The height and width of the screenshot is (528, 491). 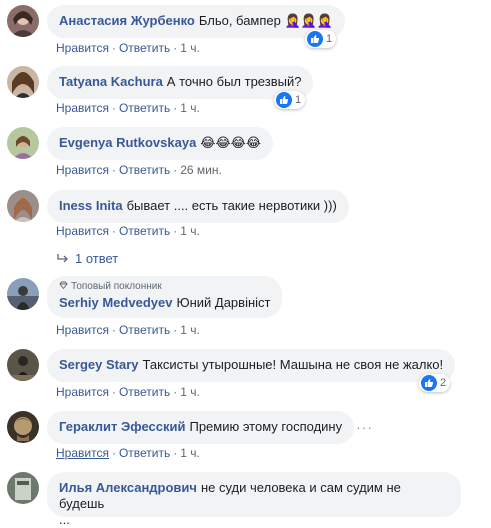 I want to click on comment-author: Serhiy Medvedyev, so click(x=115, y=302).